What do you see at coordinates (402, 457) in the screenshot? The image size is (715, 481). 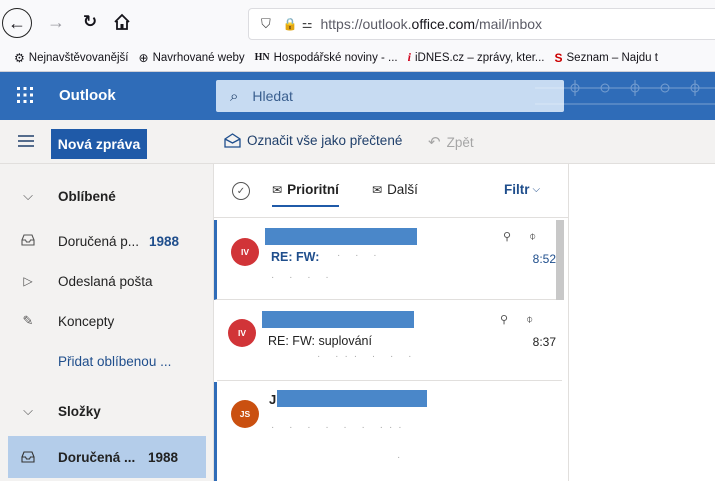 I see `preview-artifact: ·` at bounding box center [402, 457].